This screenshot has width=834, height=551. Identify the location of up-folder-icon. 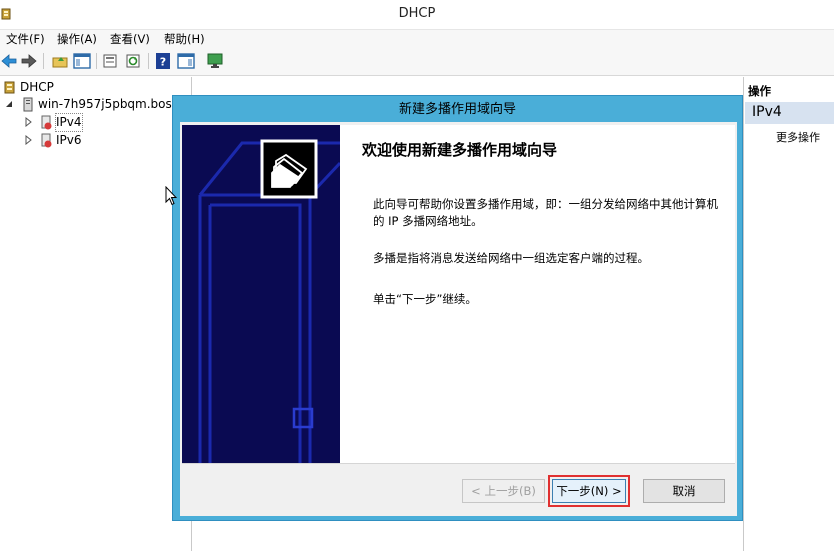
(60, 61).